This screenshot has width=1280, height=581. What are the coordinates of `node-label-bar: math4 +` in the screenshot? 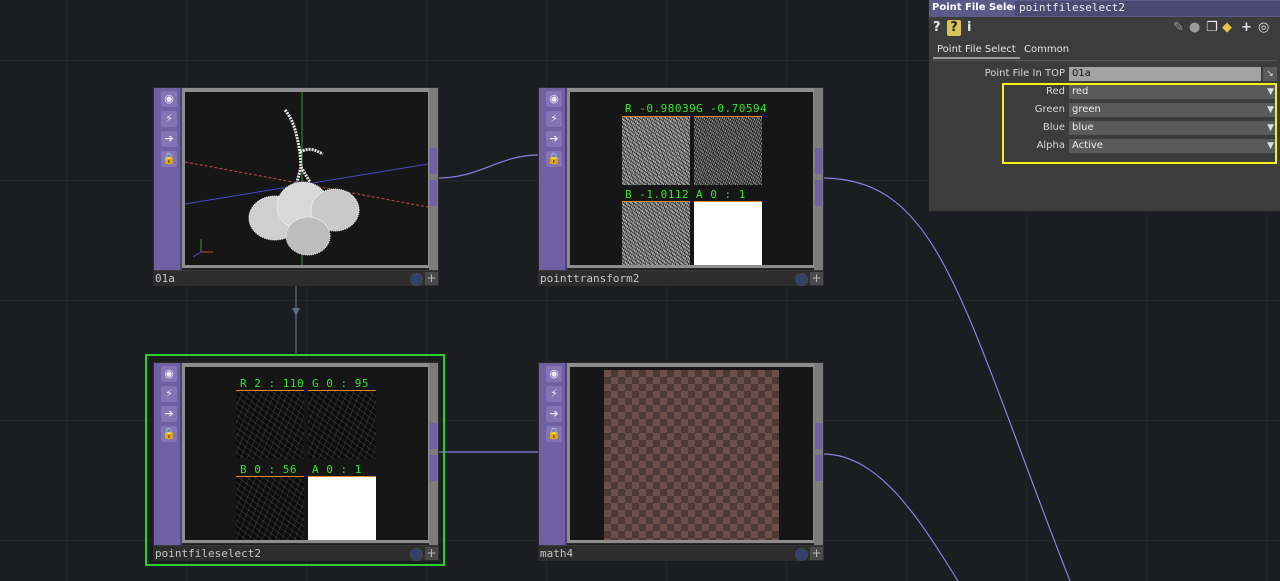 It's located at (681, 553).